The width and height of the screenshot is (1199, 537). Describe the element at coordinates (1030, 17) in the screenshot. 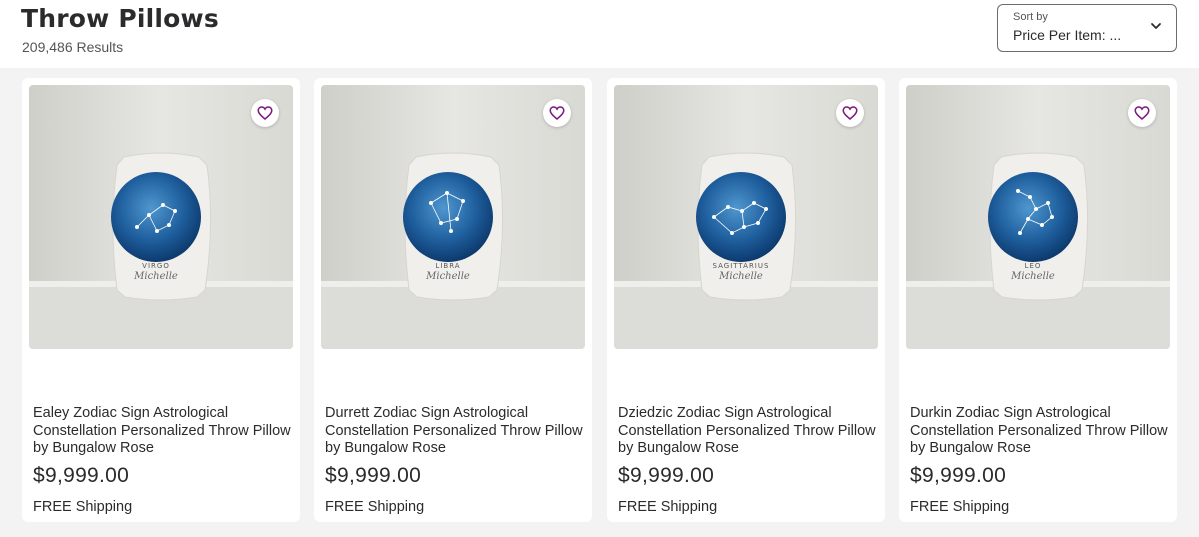

I see `sort-label: Sort by` at that location.